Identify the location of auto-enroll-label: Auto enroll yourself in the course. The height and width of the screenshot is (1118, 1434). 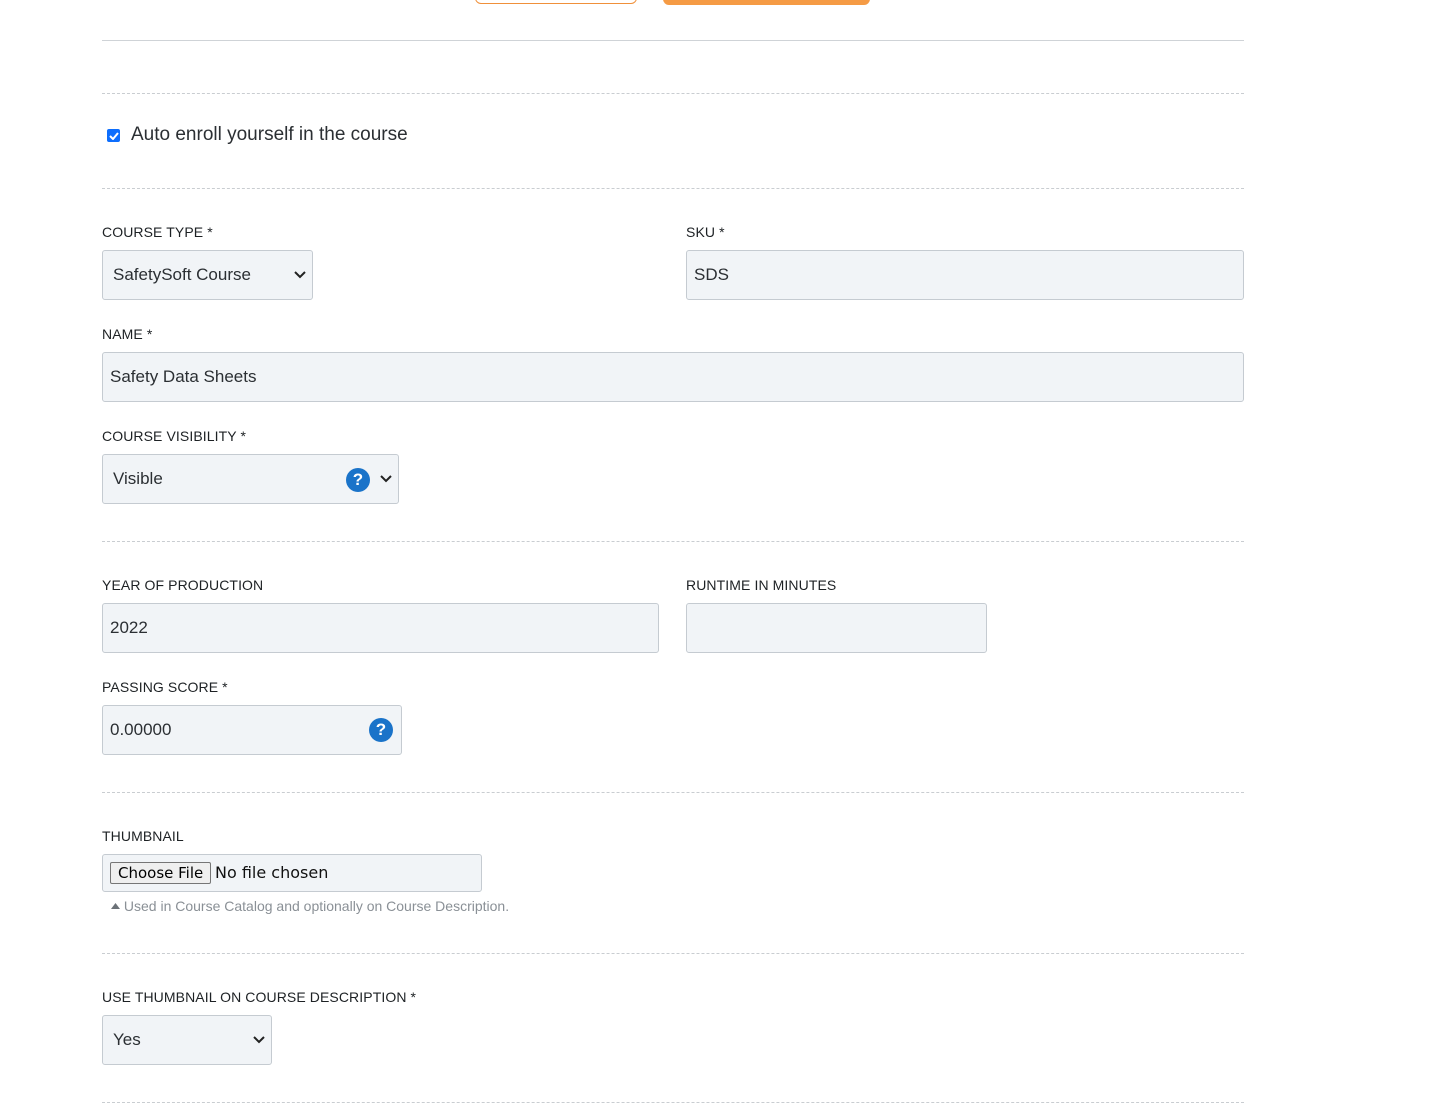
(269, 135).